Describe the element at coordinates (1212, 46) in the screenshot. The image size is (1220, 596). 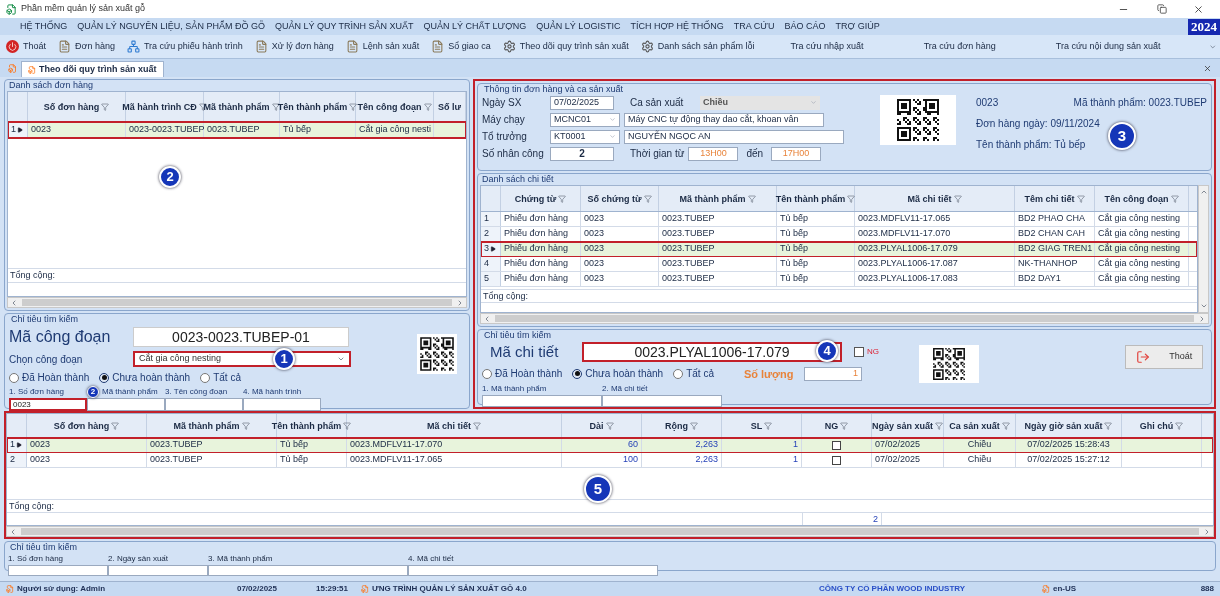
I see `toolbar-scroll-icon` at that location.